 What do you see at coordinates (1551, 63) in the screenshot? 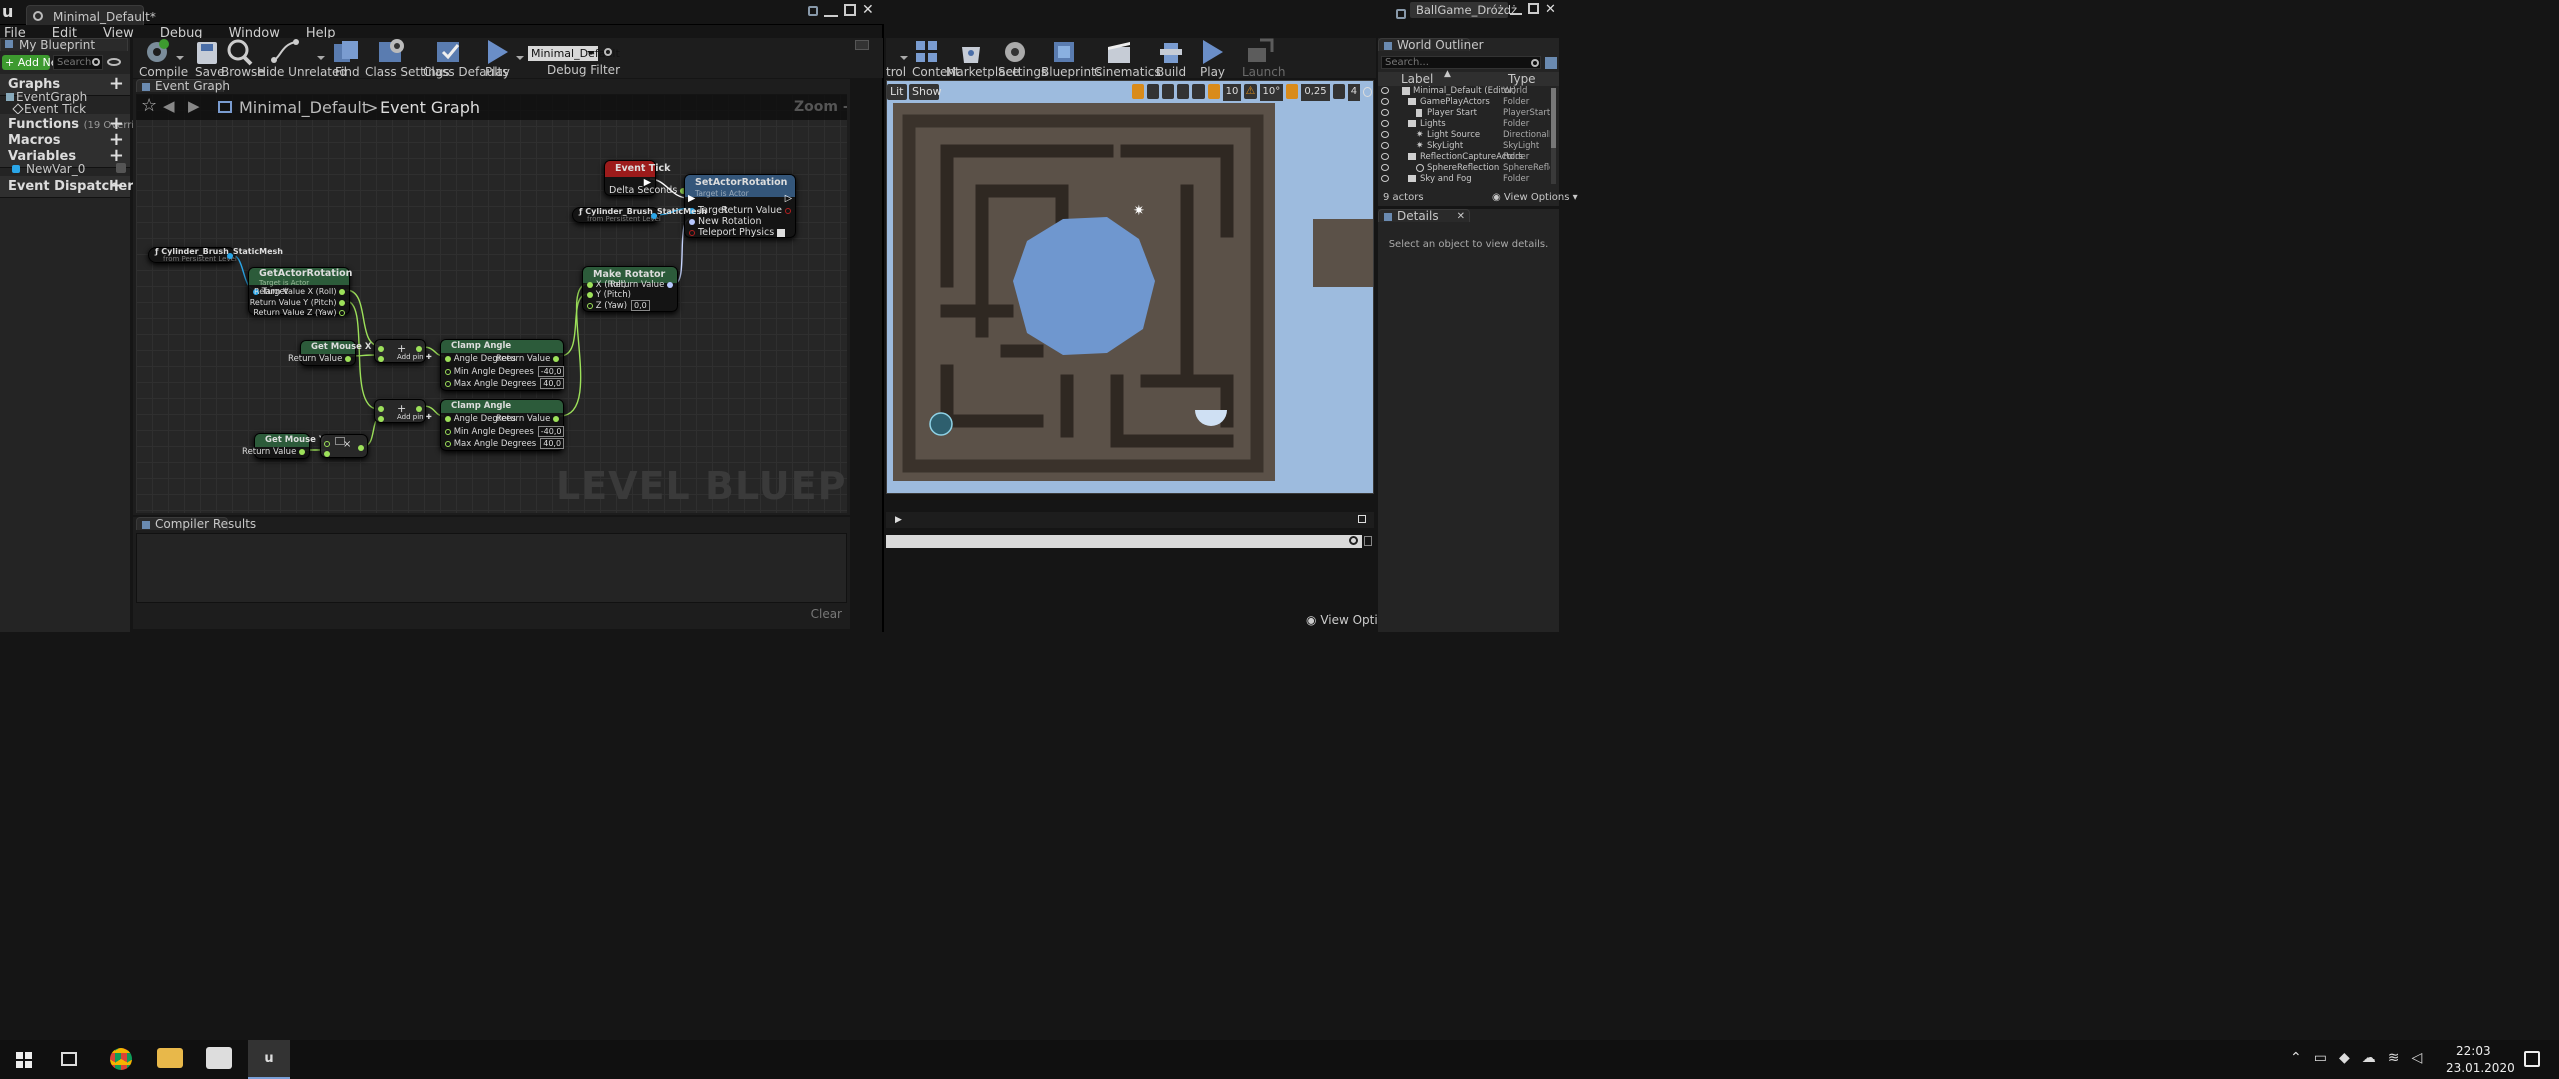
I see `outliner-filter-icon` at bounding box center [1551, 63].